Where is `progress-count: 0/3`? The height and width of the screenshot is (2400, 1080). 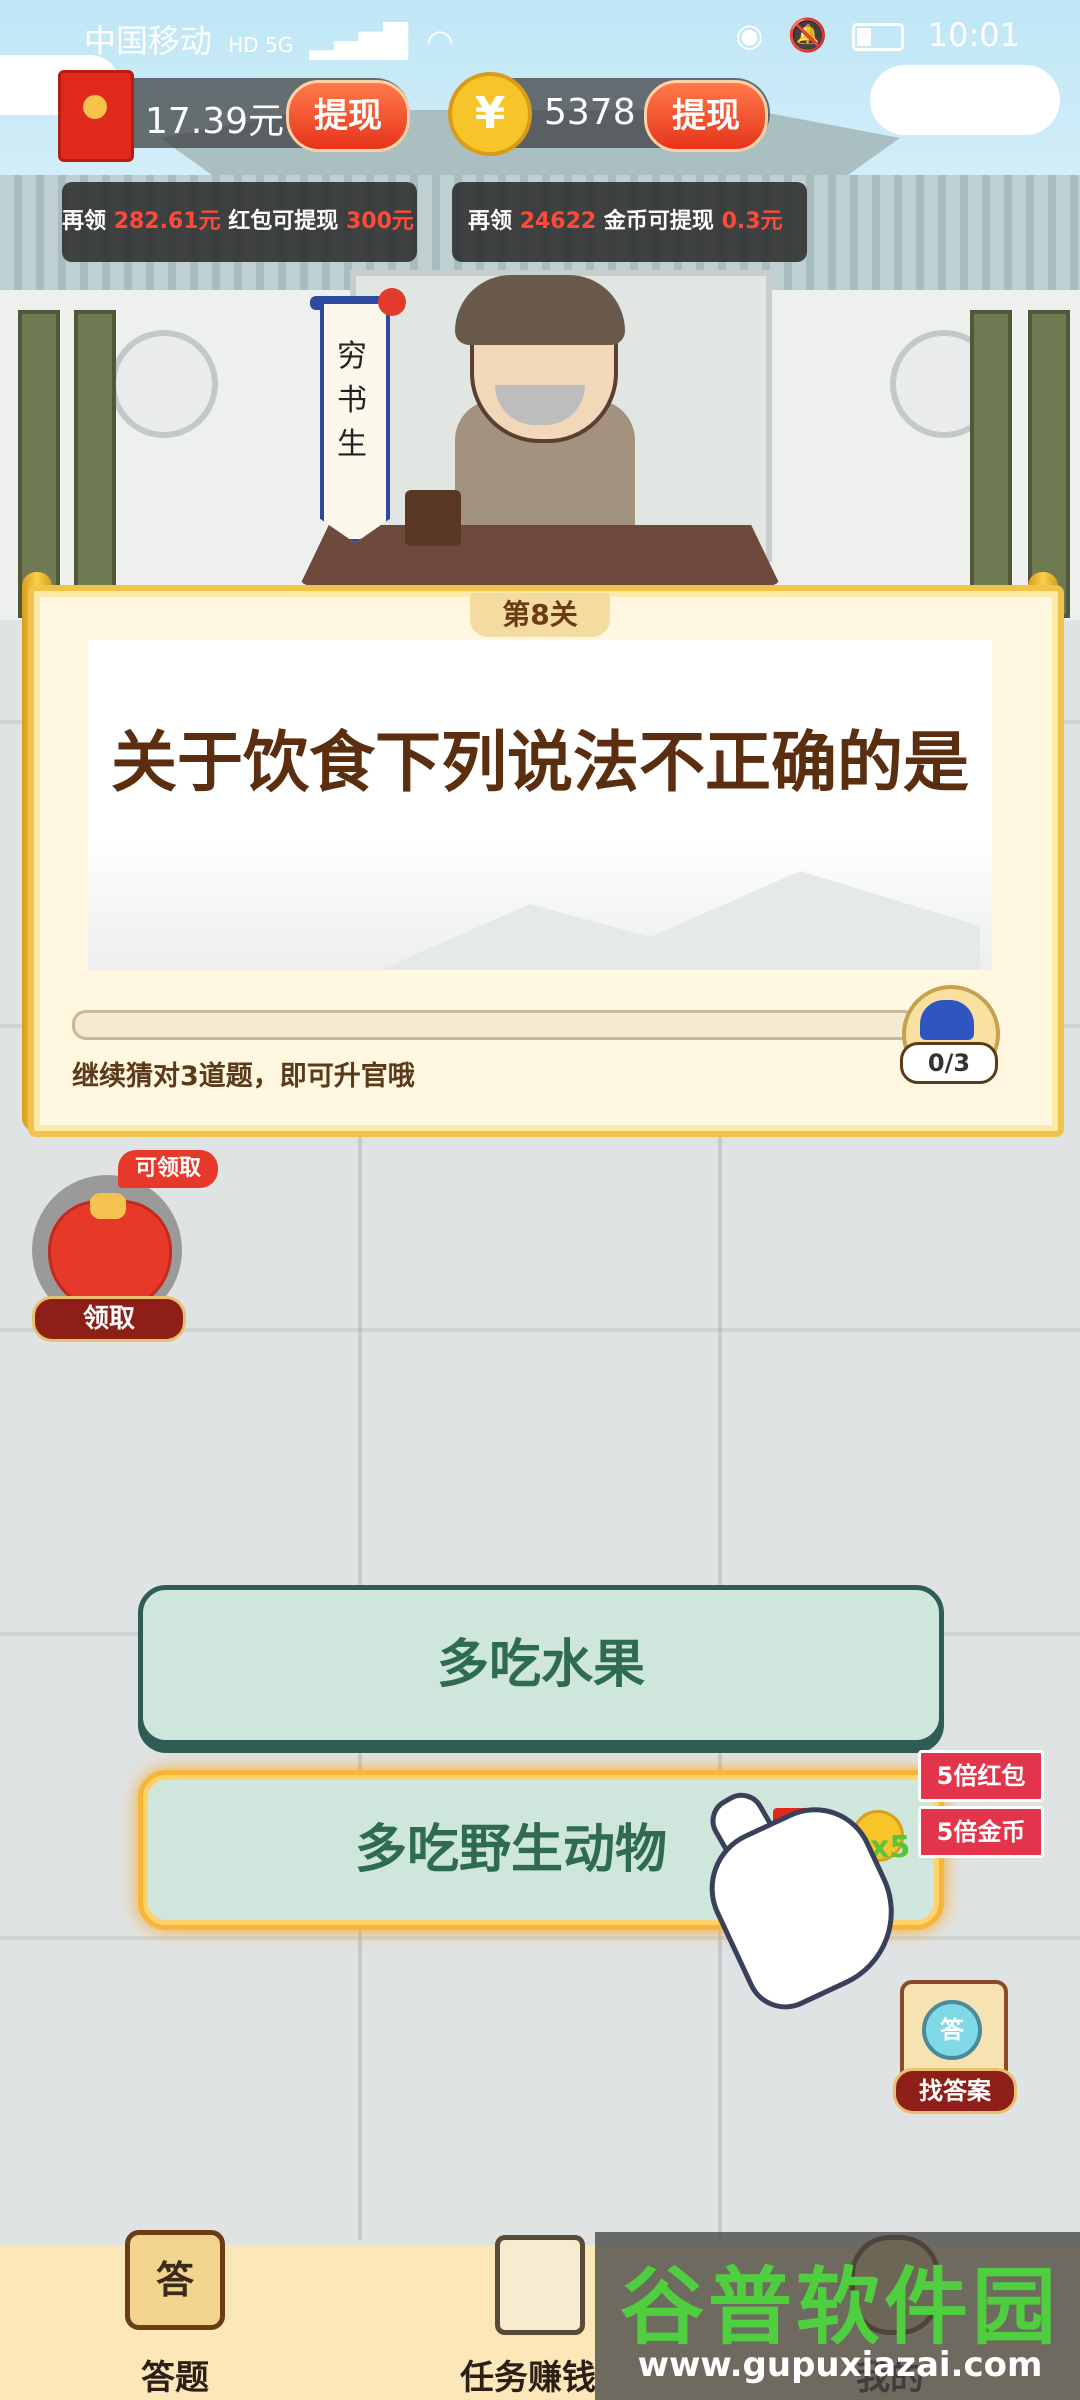
progress-count: 0/3 is located at coordinates (949, 1063).